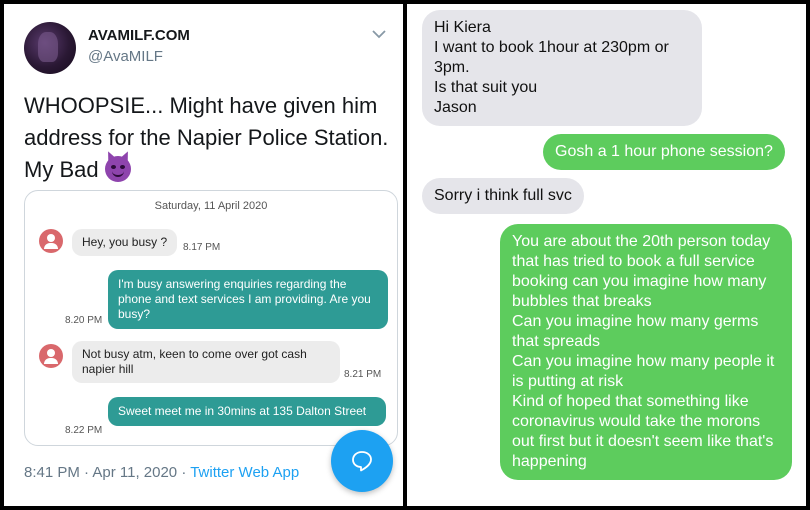  What do you see at coordinates (117, 169) in the screenshot?
I see `devil-emoji-icon` at bounding box center [117, 169].